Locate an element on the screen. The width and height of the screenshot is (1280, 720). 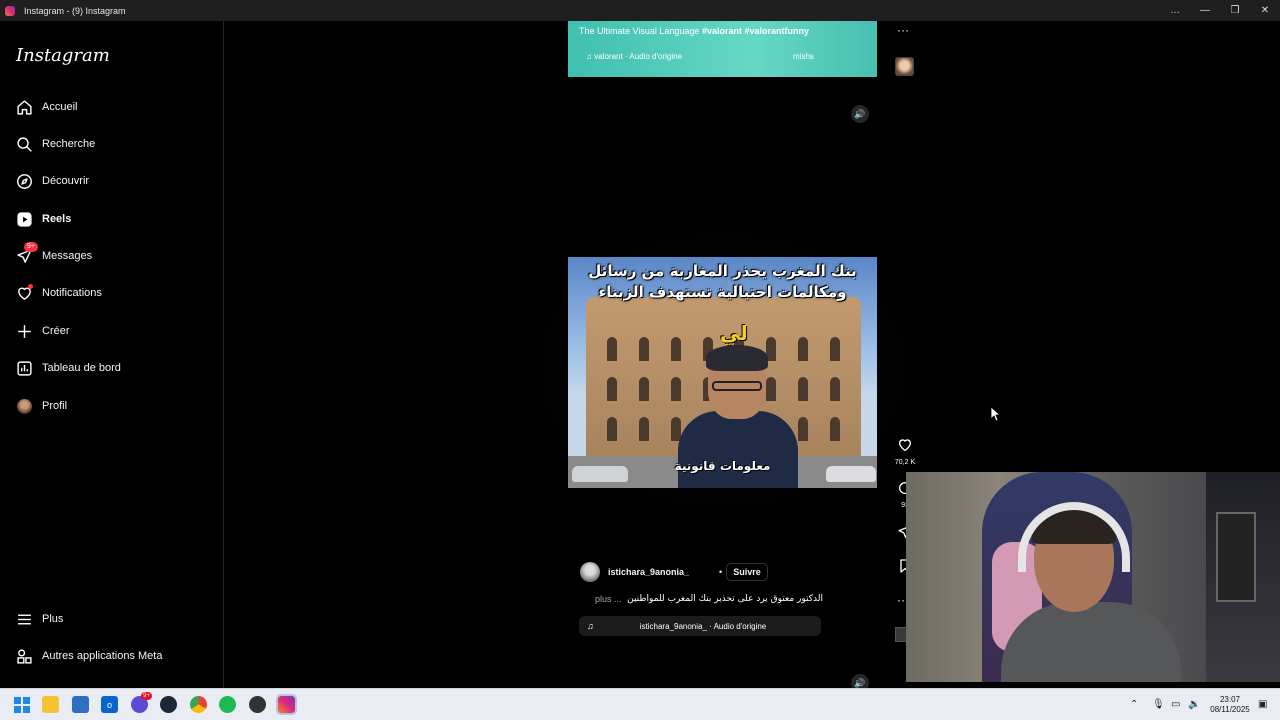
like-count: 70,2 K is located at coordinates (905, 462).